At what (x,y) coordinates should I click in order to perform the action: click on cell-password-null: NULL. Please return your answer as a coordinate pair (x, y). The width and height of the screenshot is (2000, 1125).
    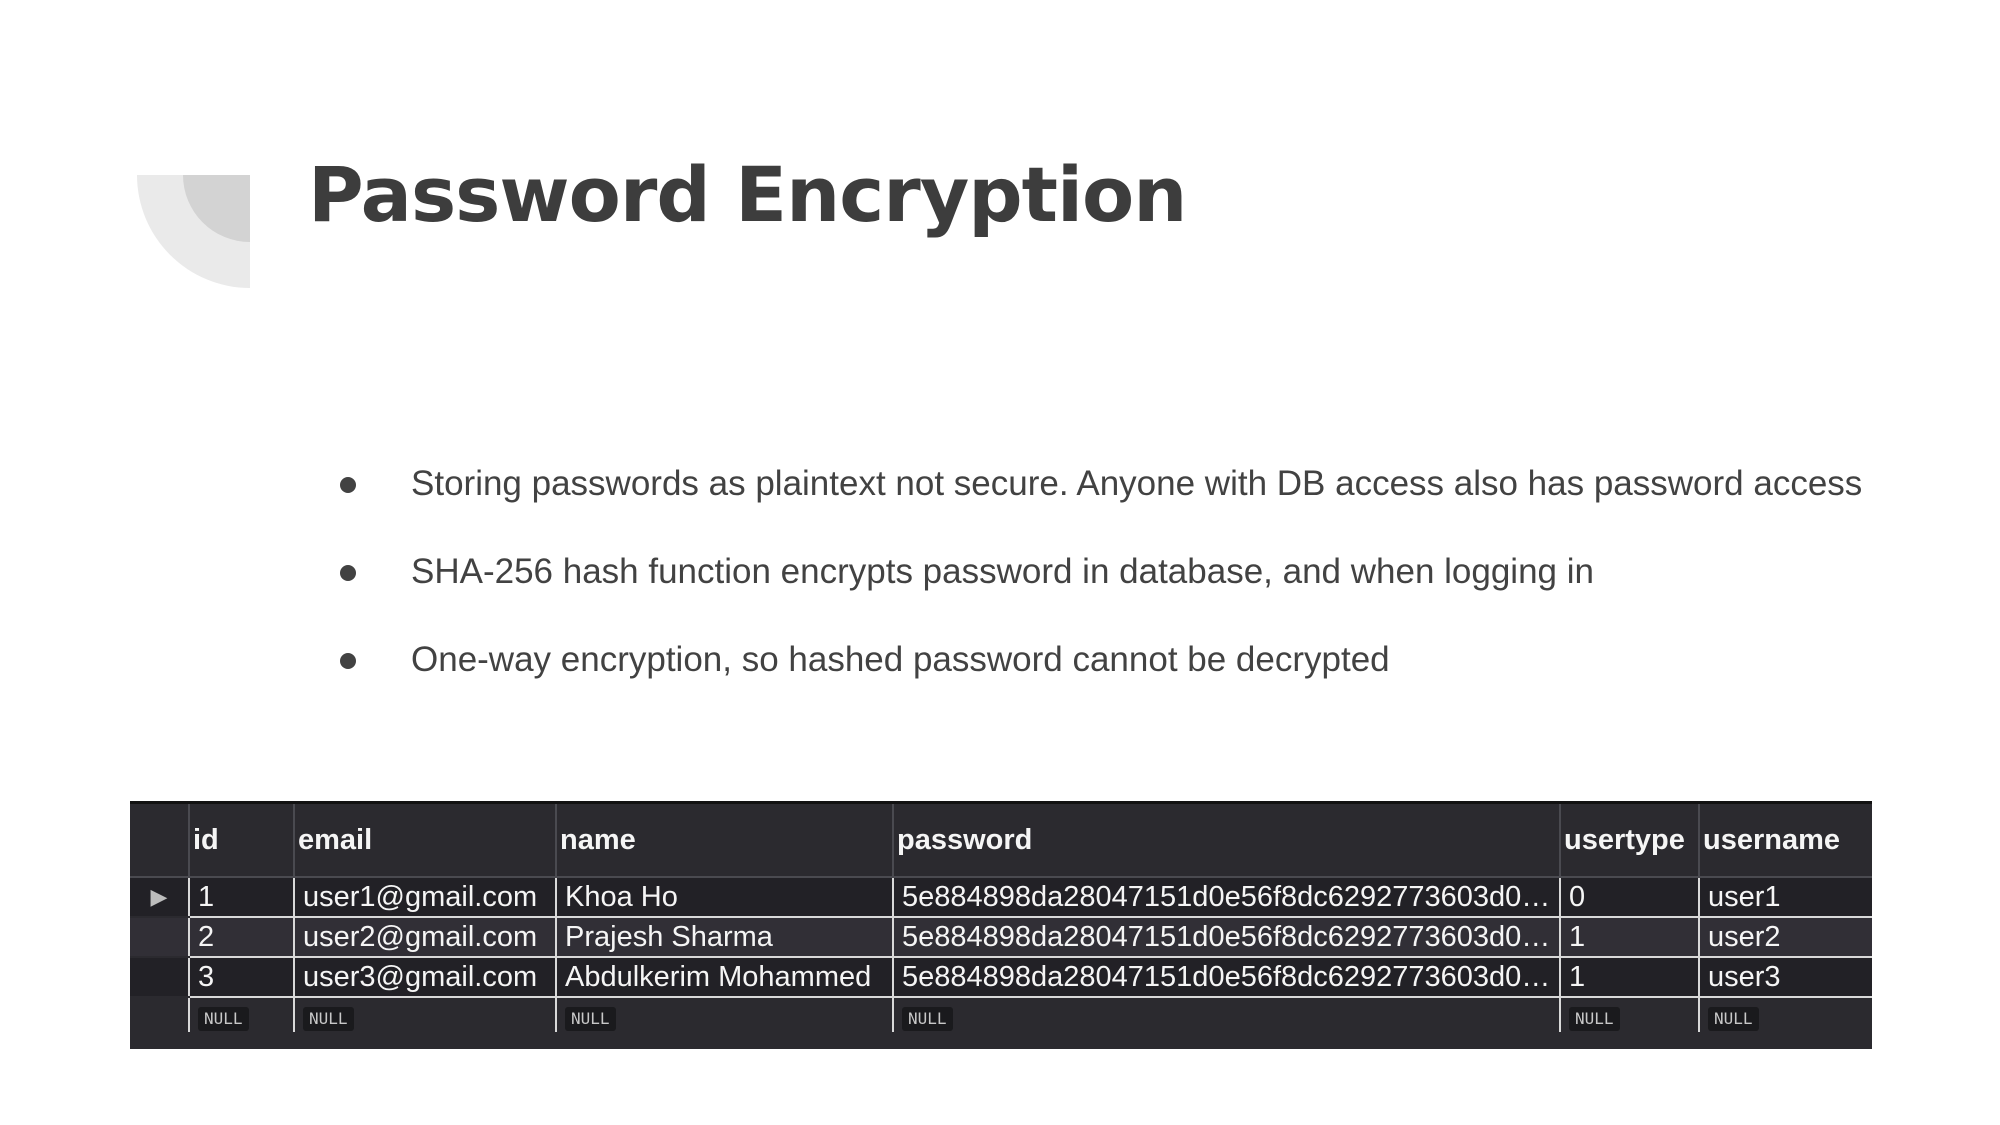
    Looking at the image, I should click on (1226, 1014).